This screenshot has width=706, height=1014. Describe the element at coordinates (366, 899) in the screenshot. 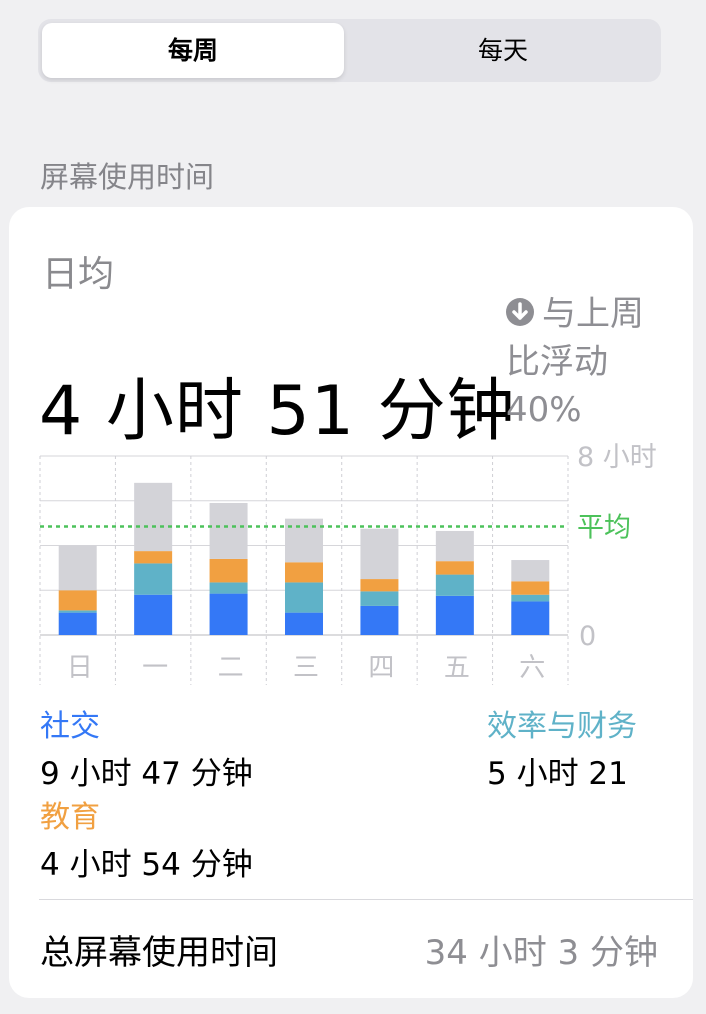

I see `divider` at that location.